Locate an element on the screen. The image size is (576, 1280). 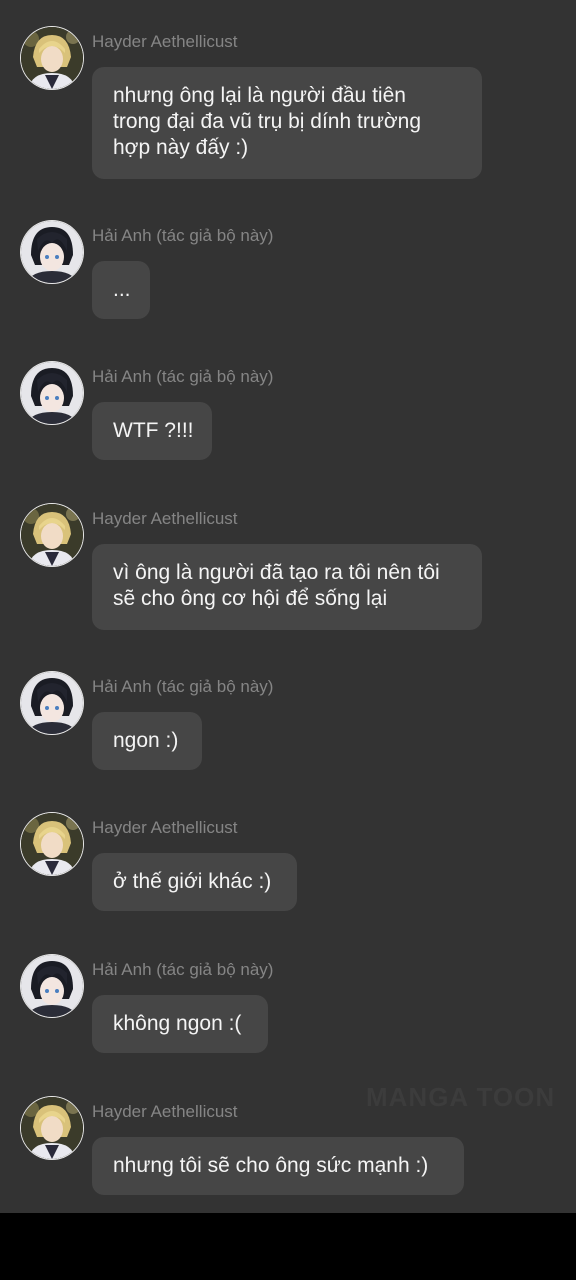
message-text: sẽ cho ông cơ hội để sống lại is located at coordinates (250, 598).